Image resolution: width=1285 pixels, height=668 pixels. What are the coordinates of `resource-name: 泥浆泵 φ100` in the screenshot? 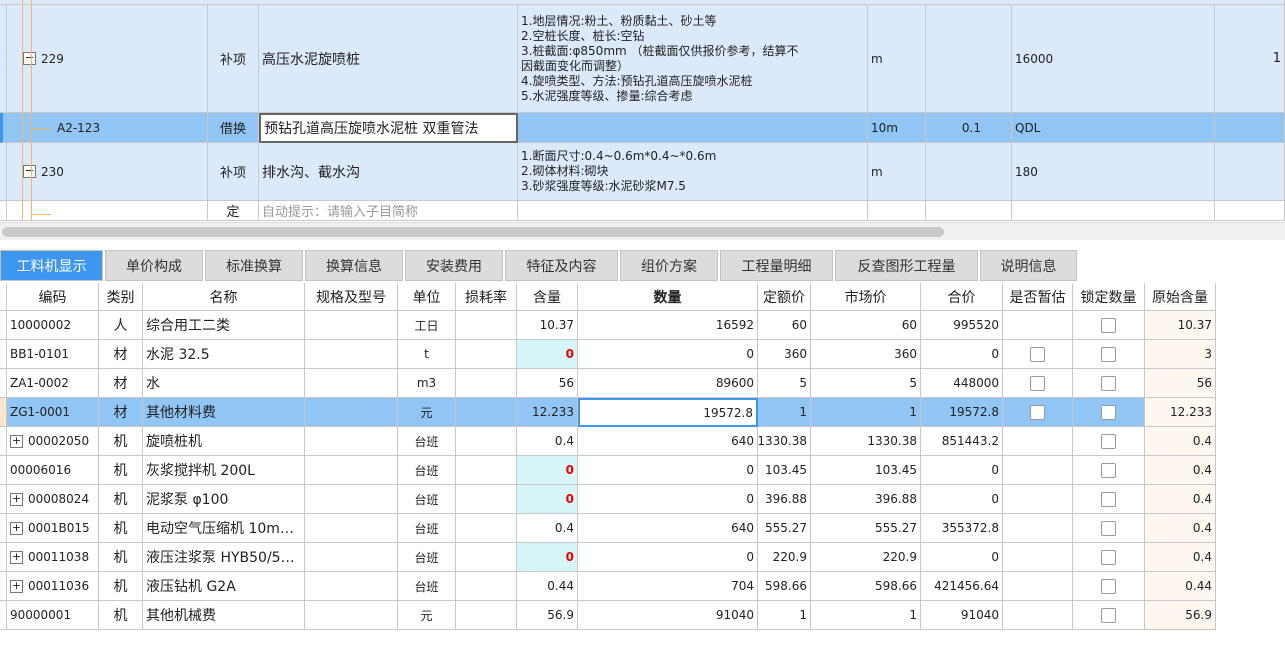 It's located at (224, 499).